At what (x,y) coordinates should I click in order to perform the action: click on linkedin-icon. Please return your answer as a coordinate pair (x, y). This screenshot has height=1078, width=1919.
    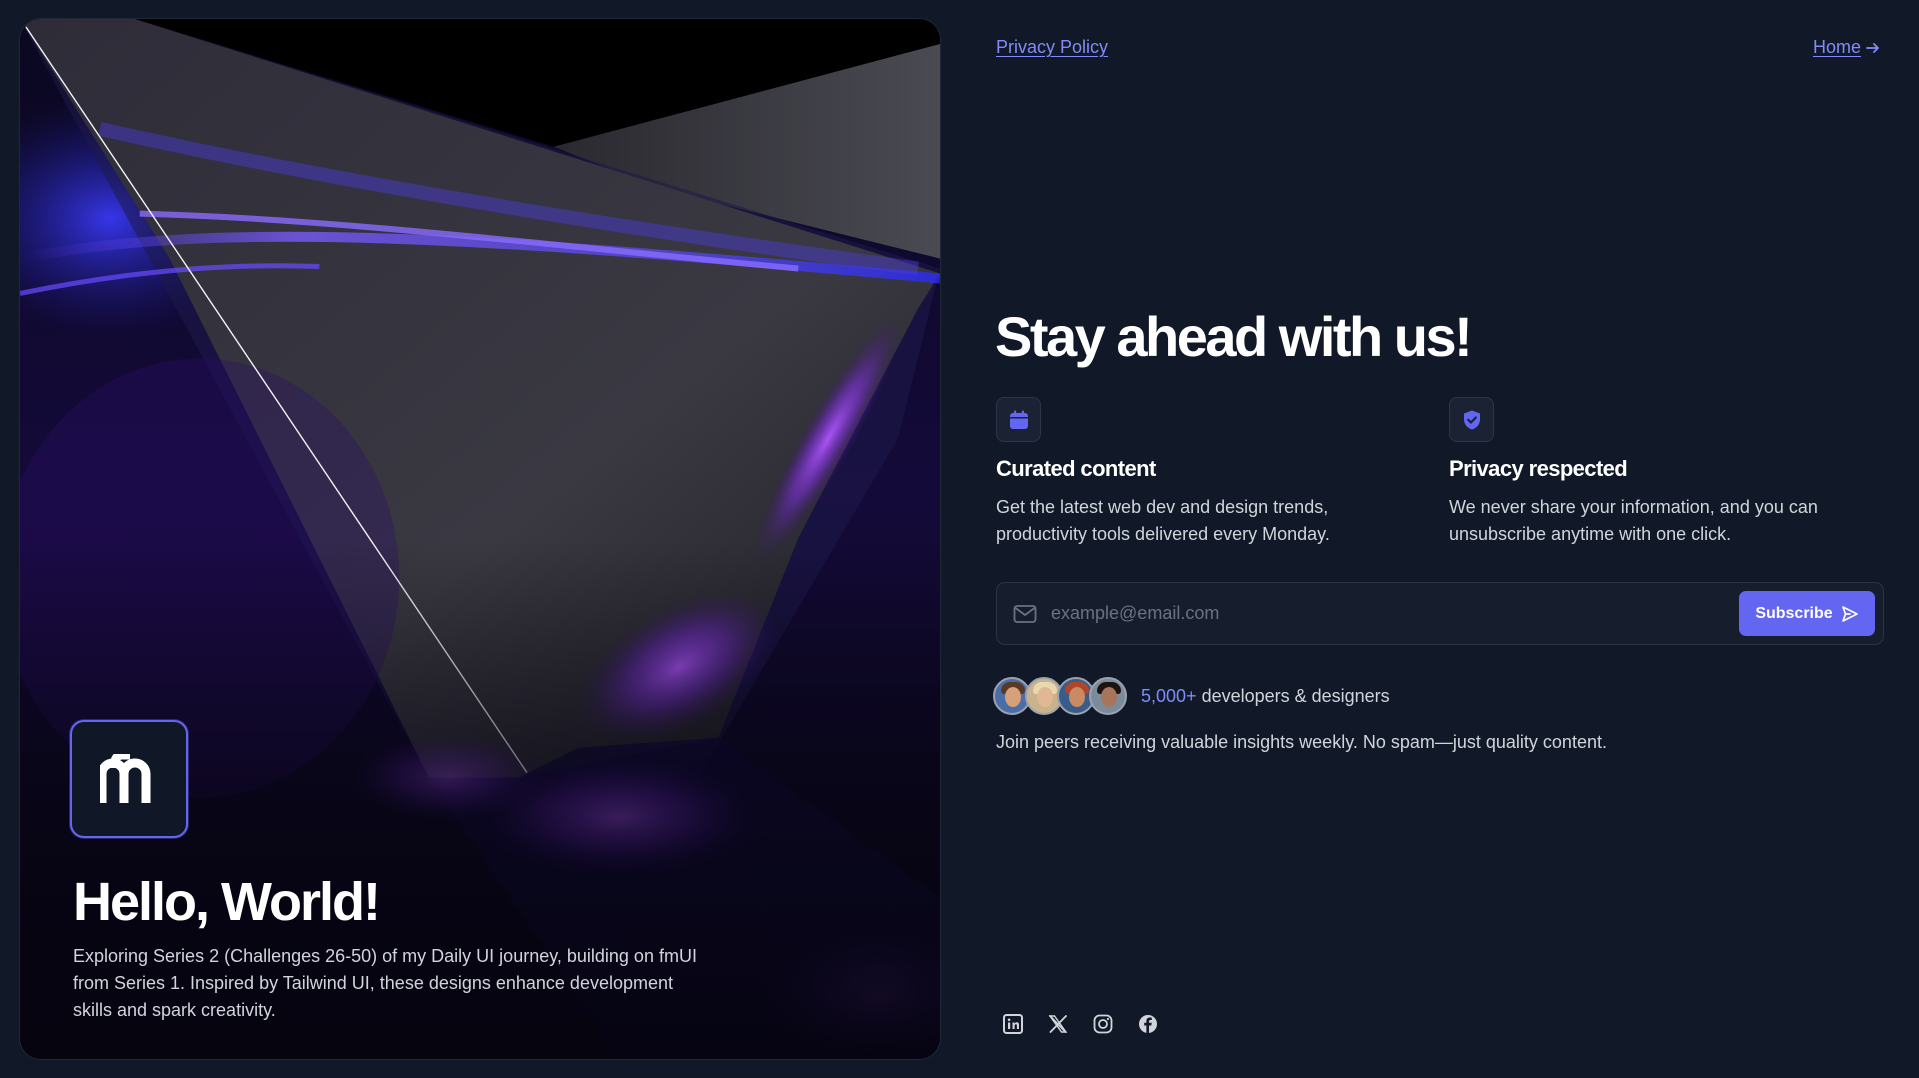
    Looking at the image, I should click on (1013, 1024).